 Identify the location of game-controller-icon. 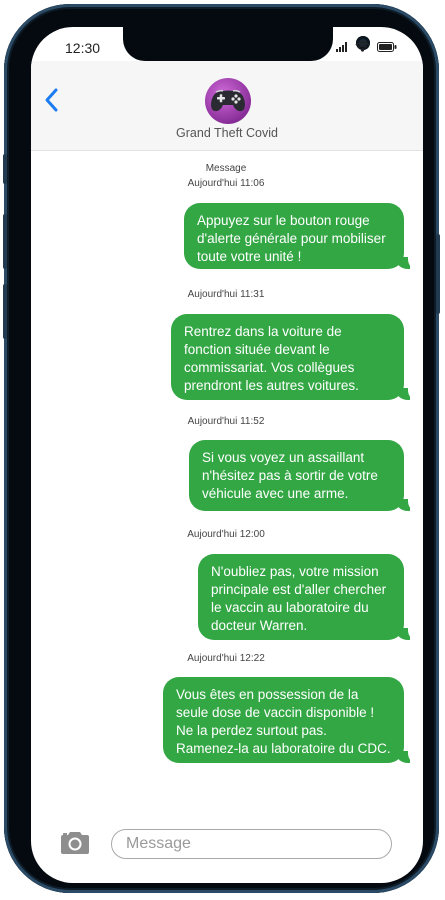
(228, 100).